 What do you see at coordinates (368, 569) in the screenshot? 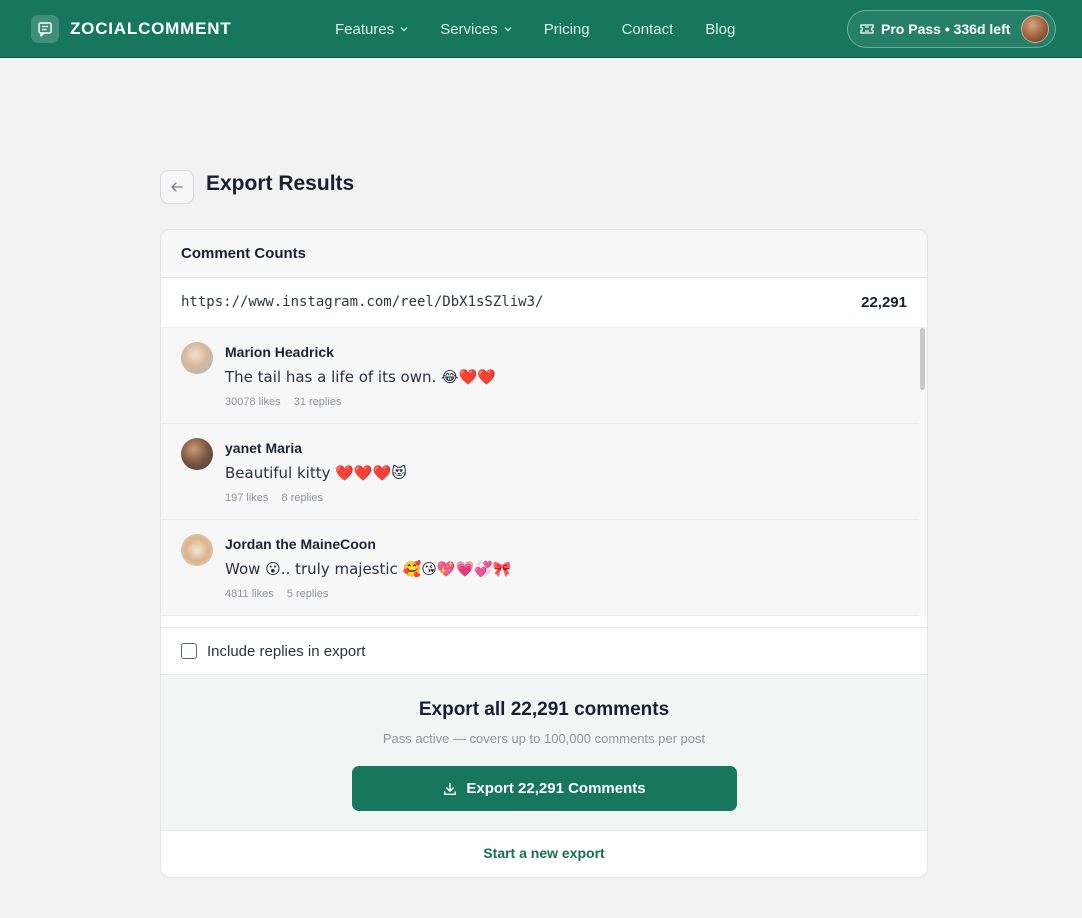
I see `comment-text: Wow 😮.. truly majestic 🥰😘💖💗💞🎀` at bounding box center [368, 569].